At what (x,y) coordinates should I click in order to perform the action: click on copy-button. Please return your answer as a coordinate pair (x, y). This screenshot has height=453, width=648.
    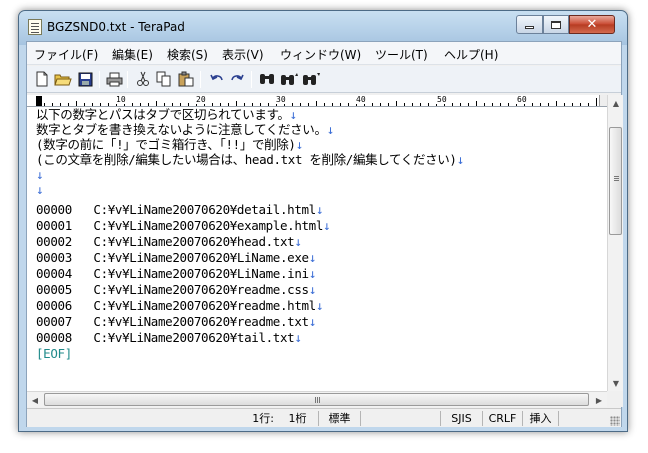
    Looking at the image, I should click on (164, 79).